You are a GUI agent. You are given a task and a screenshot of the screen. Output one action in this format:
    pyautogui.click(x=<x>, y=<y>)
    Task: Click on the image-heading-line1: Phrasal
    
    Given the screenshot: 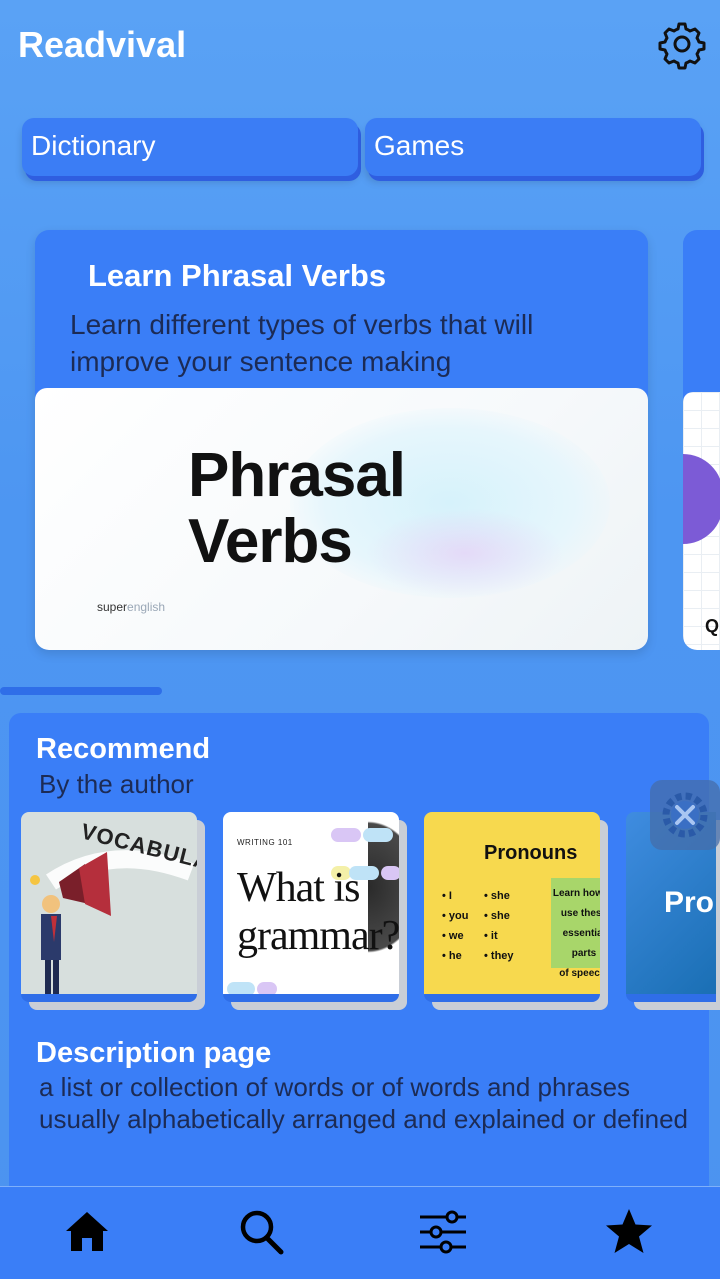 What is the action you would take?
    pyautogui.click(x=297, y=475)
    